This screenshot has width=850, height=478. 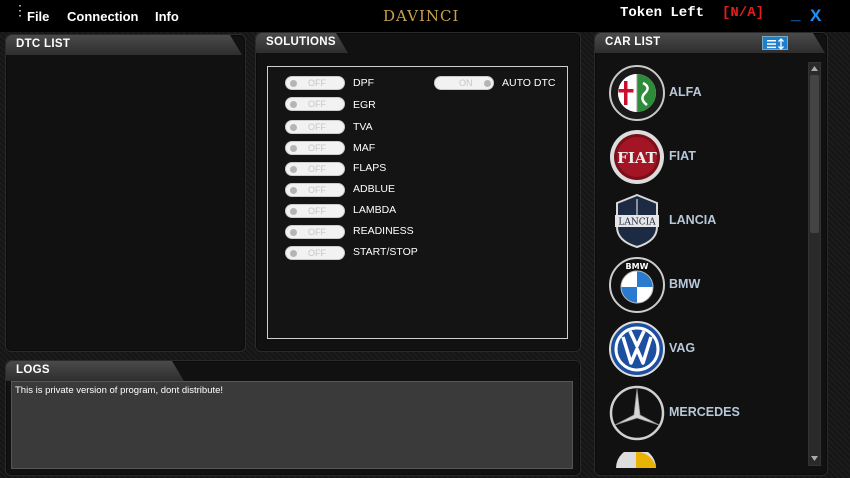 I want to click on next-car-logo-icon, so click(x=636, y=460).